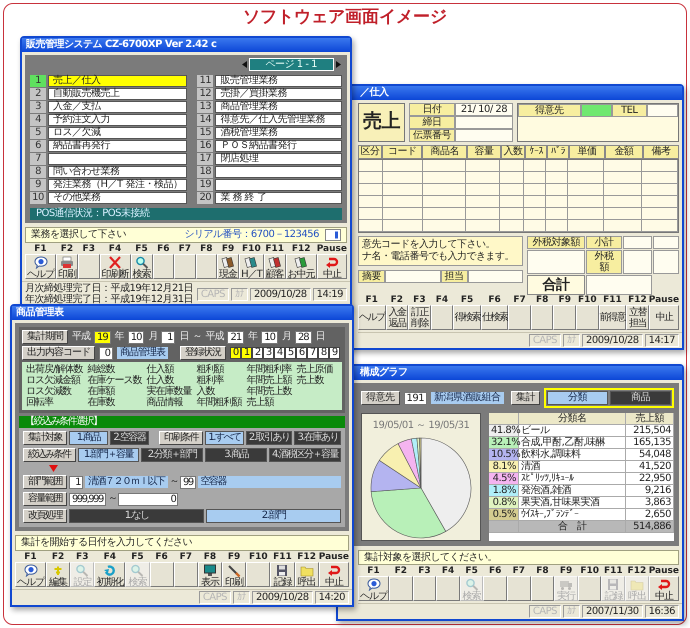 The height and width of the screenshot is (628, 690). What do you see at coordinates (49, 455) in the screenshot?
I see `criteria-button: 絞込み条件` at bounding box center [49, 455].